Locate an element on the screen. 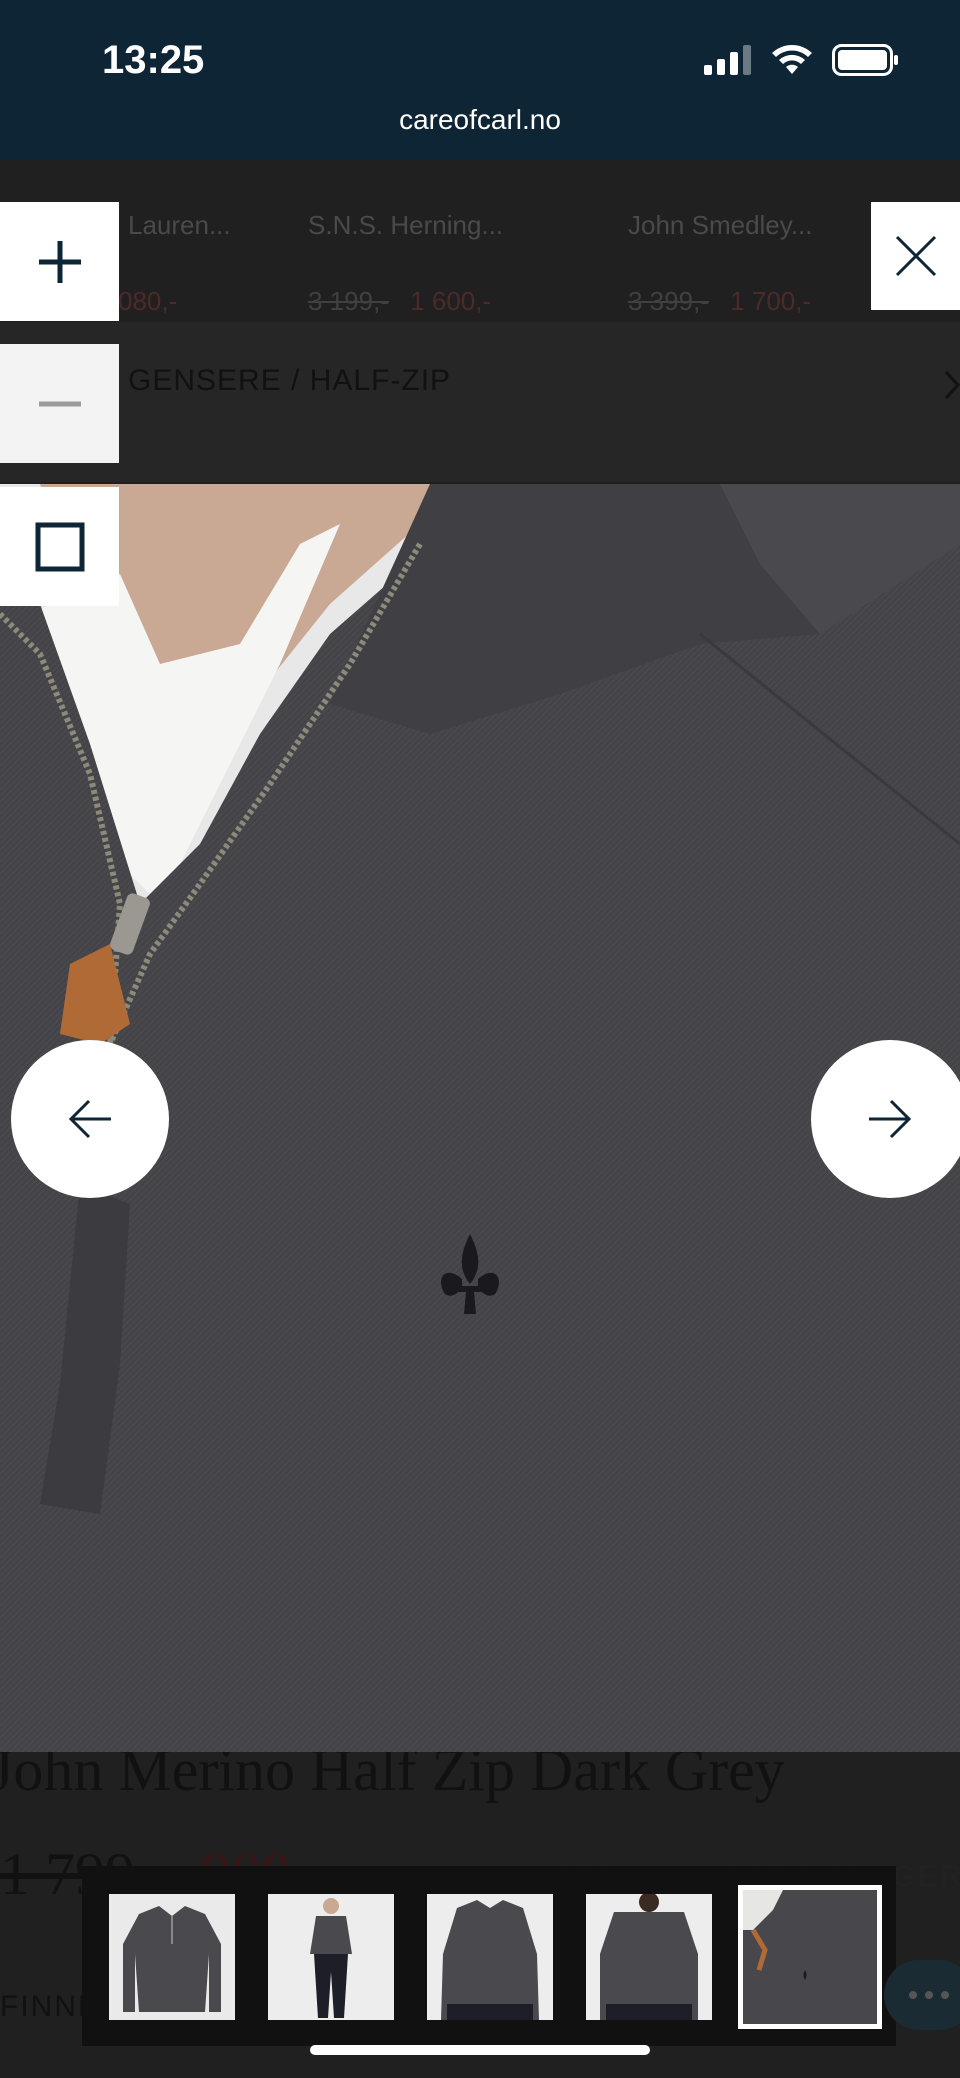 Image resolution: width=960 pixels, height=2078 pixels. breadcrumb-bar: GENSERE / HALF-ZIP is located at coordinates (480, 402).